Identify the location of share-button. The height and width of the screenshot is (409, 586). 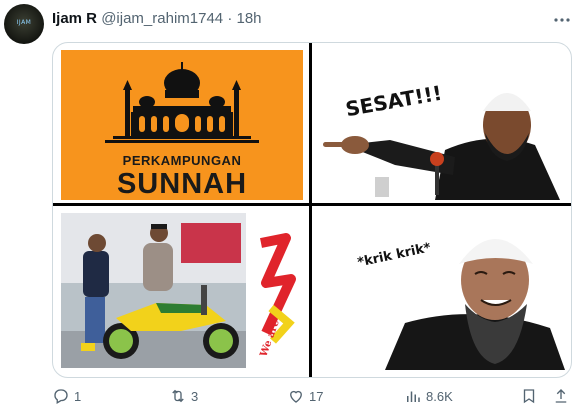
(563, 396).